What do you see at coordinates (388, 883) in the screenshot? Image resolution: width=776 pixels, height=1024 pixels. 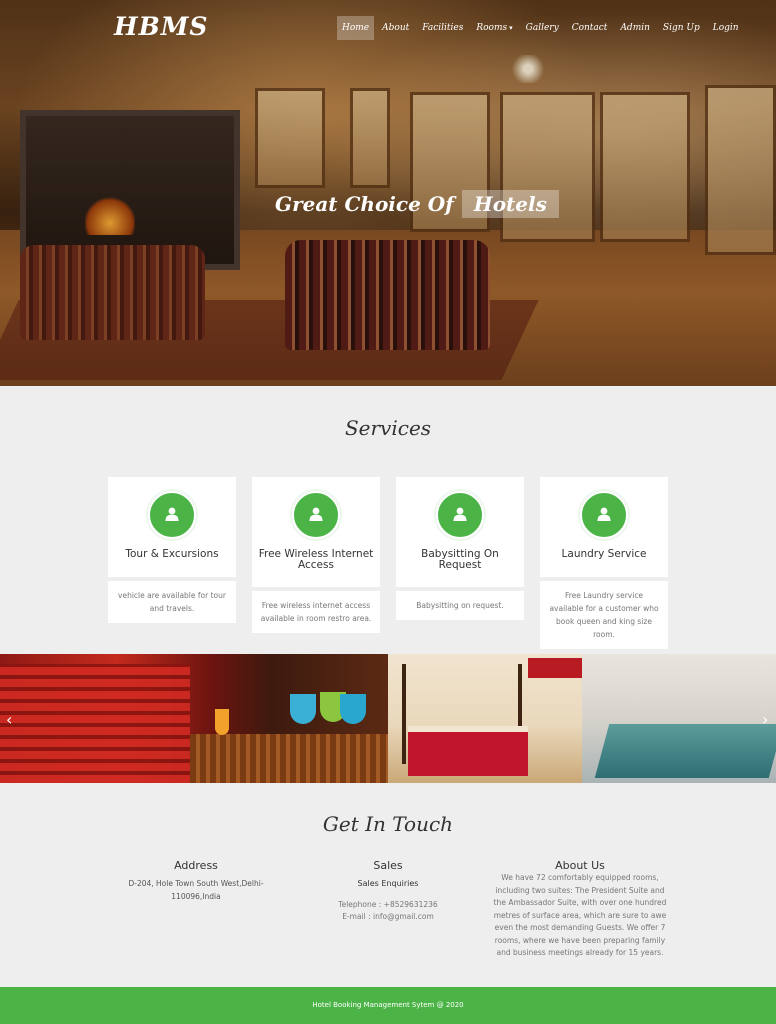 I see `sales-subheading: Sales Enquiries` at bounding box center [388, 883].